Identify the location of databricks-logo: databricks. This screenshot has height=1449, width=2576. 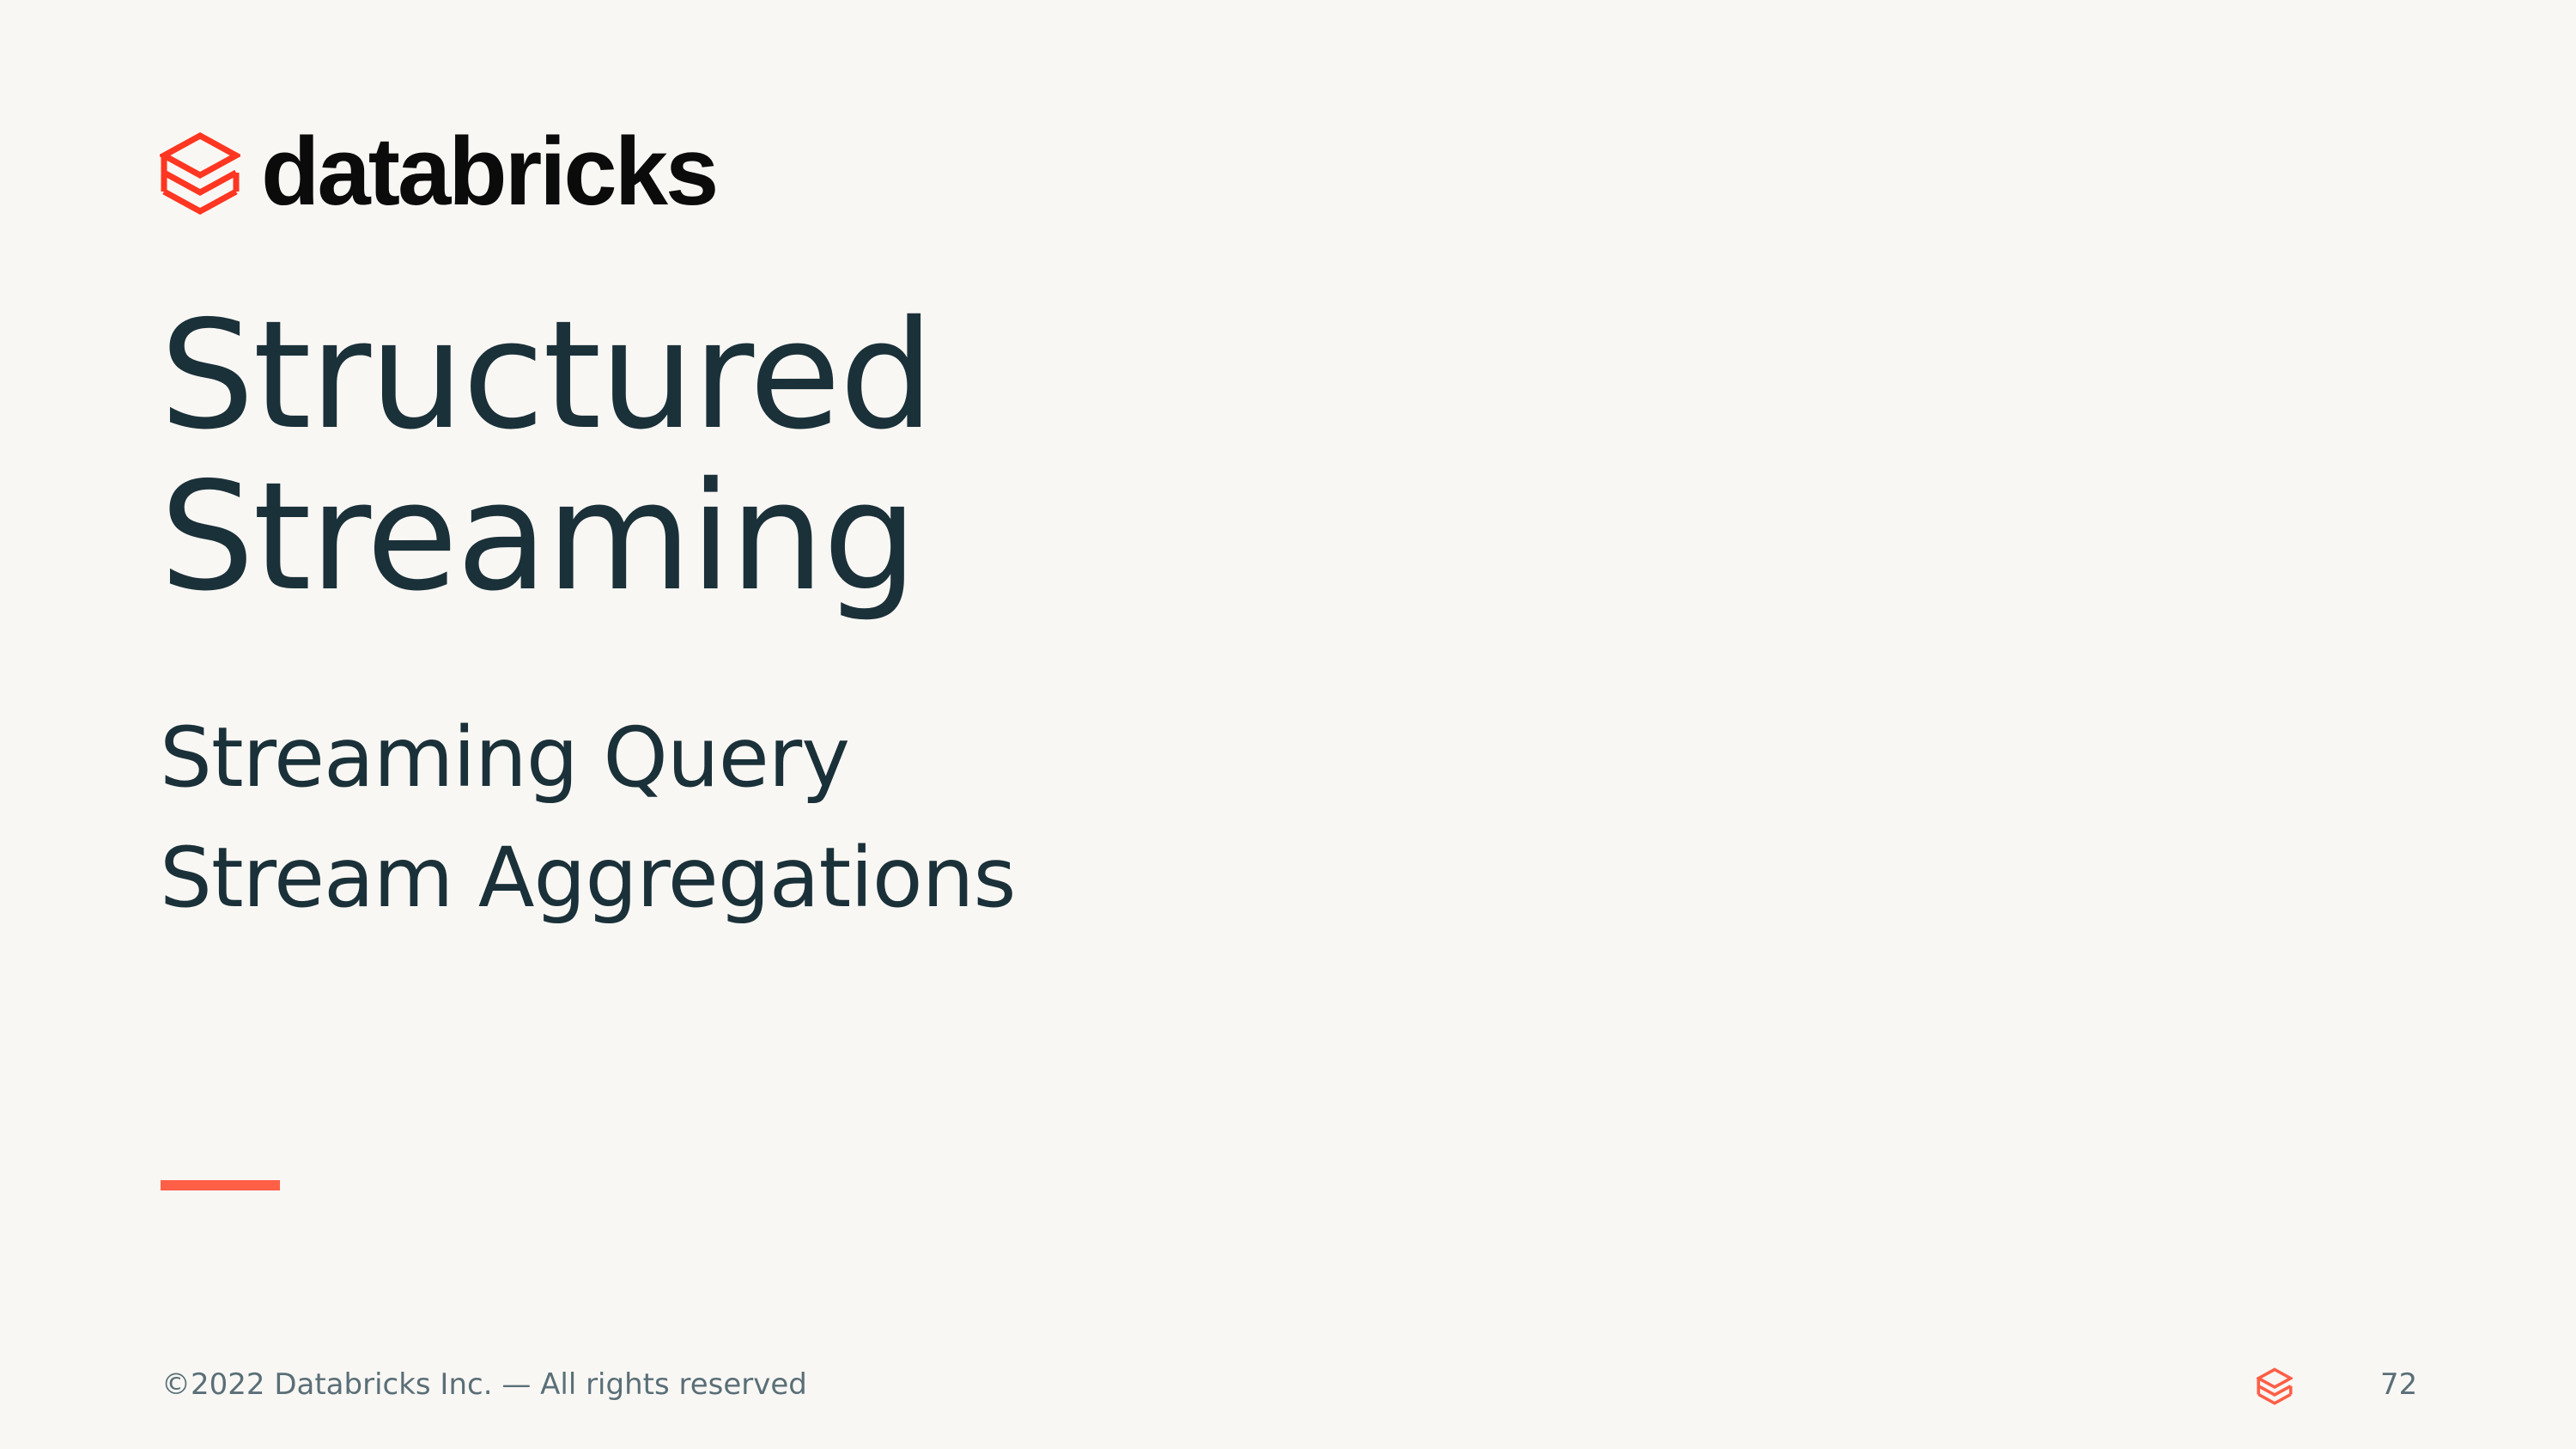
(440, 171).